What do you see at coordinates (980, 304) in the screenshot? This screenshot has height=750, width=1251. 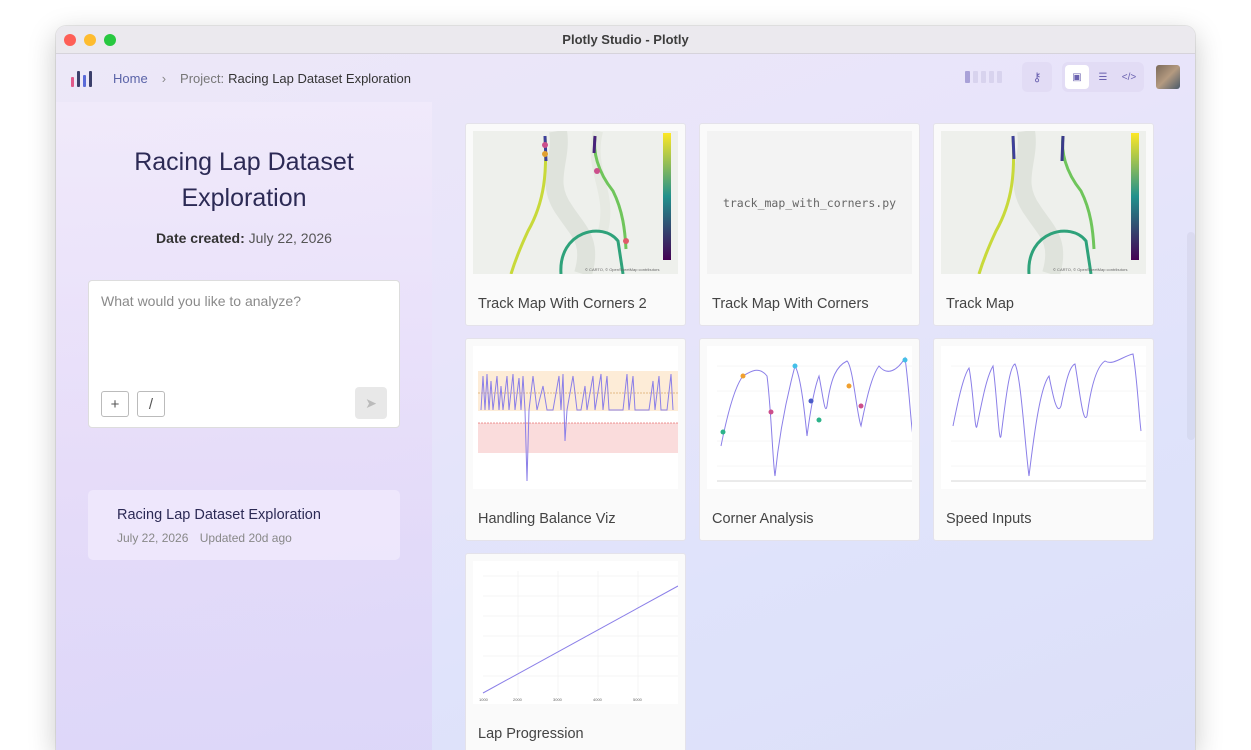 I see `card-label: Track Map` at bounding box center [980, 304].